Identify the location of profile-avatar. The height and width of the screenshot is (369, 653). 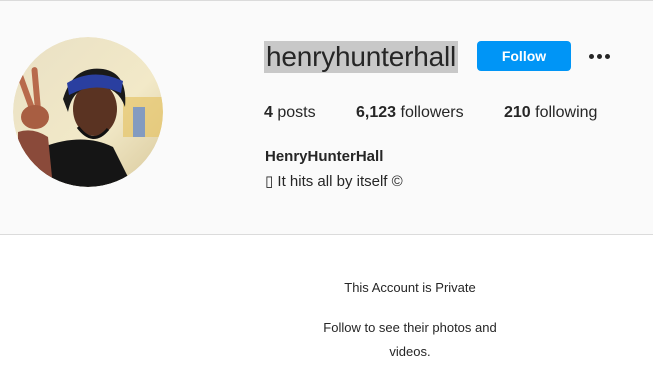
(88, 112).